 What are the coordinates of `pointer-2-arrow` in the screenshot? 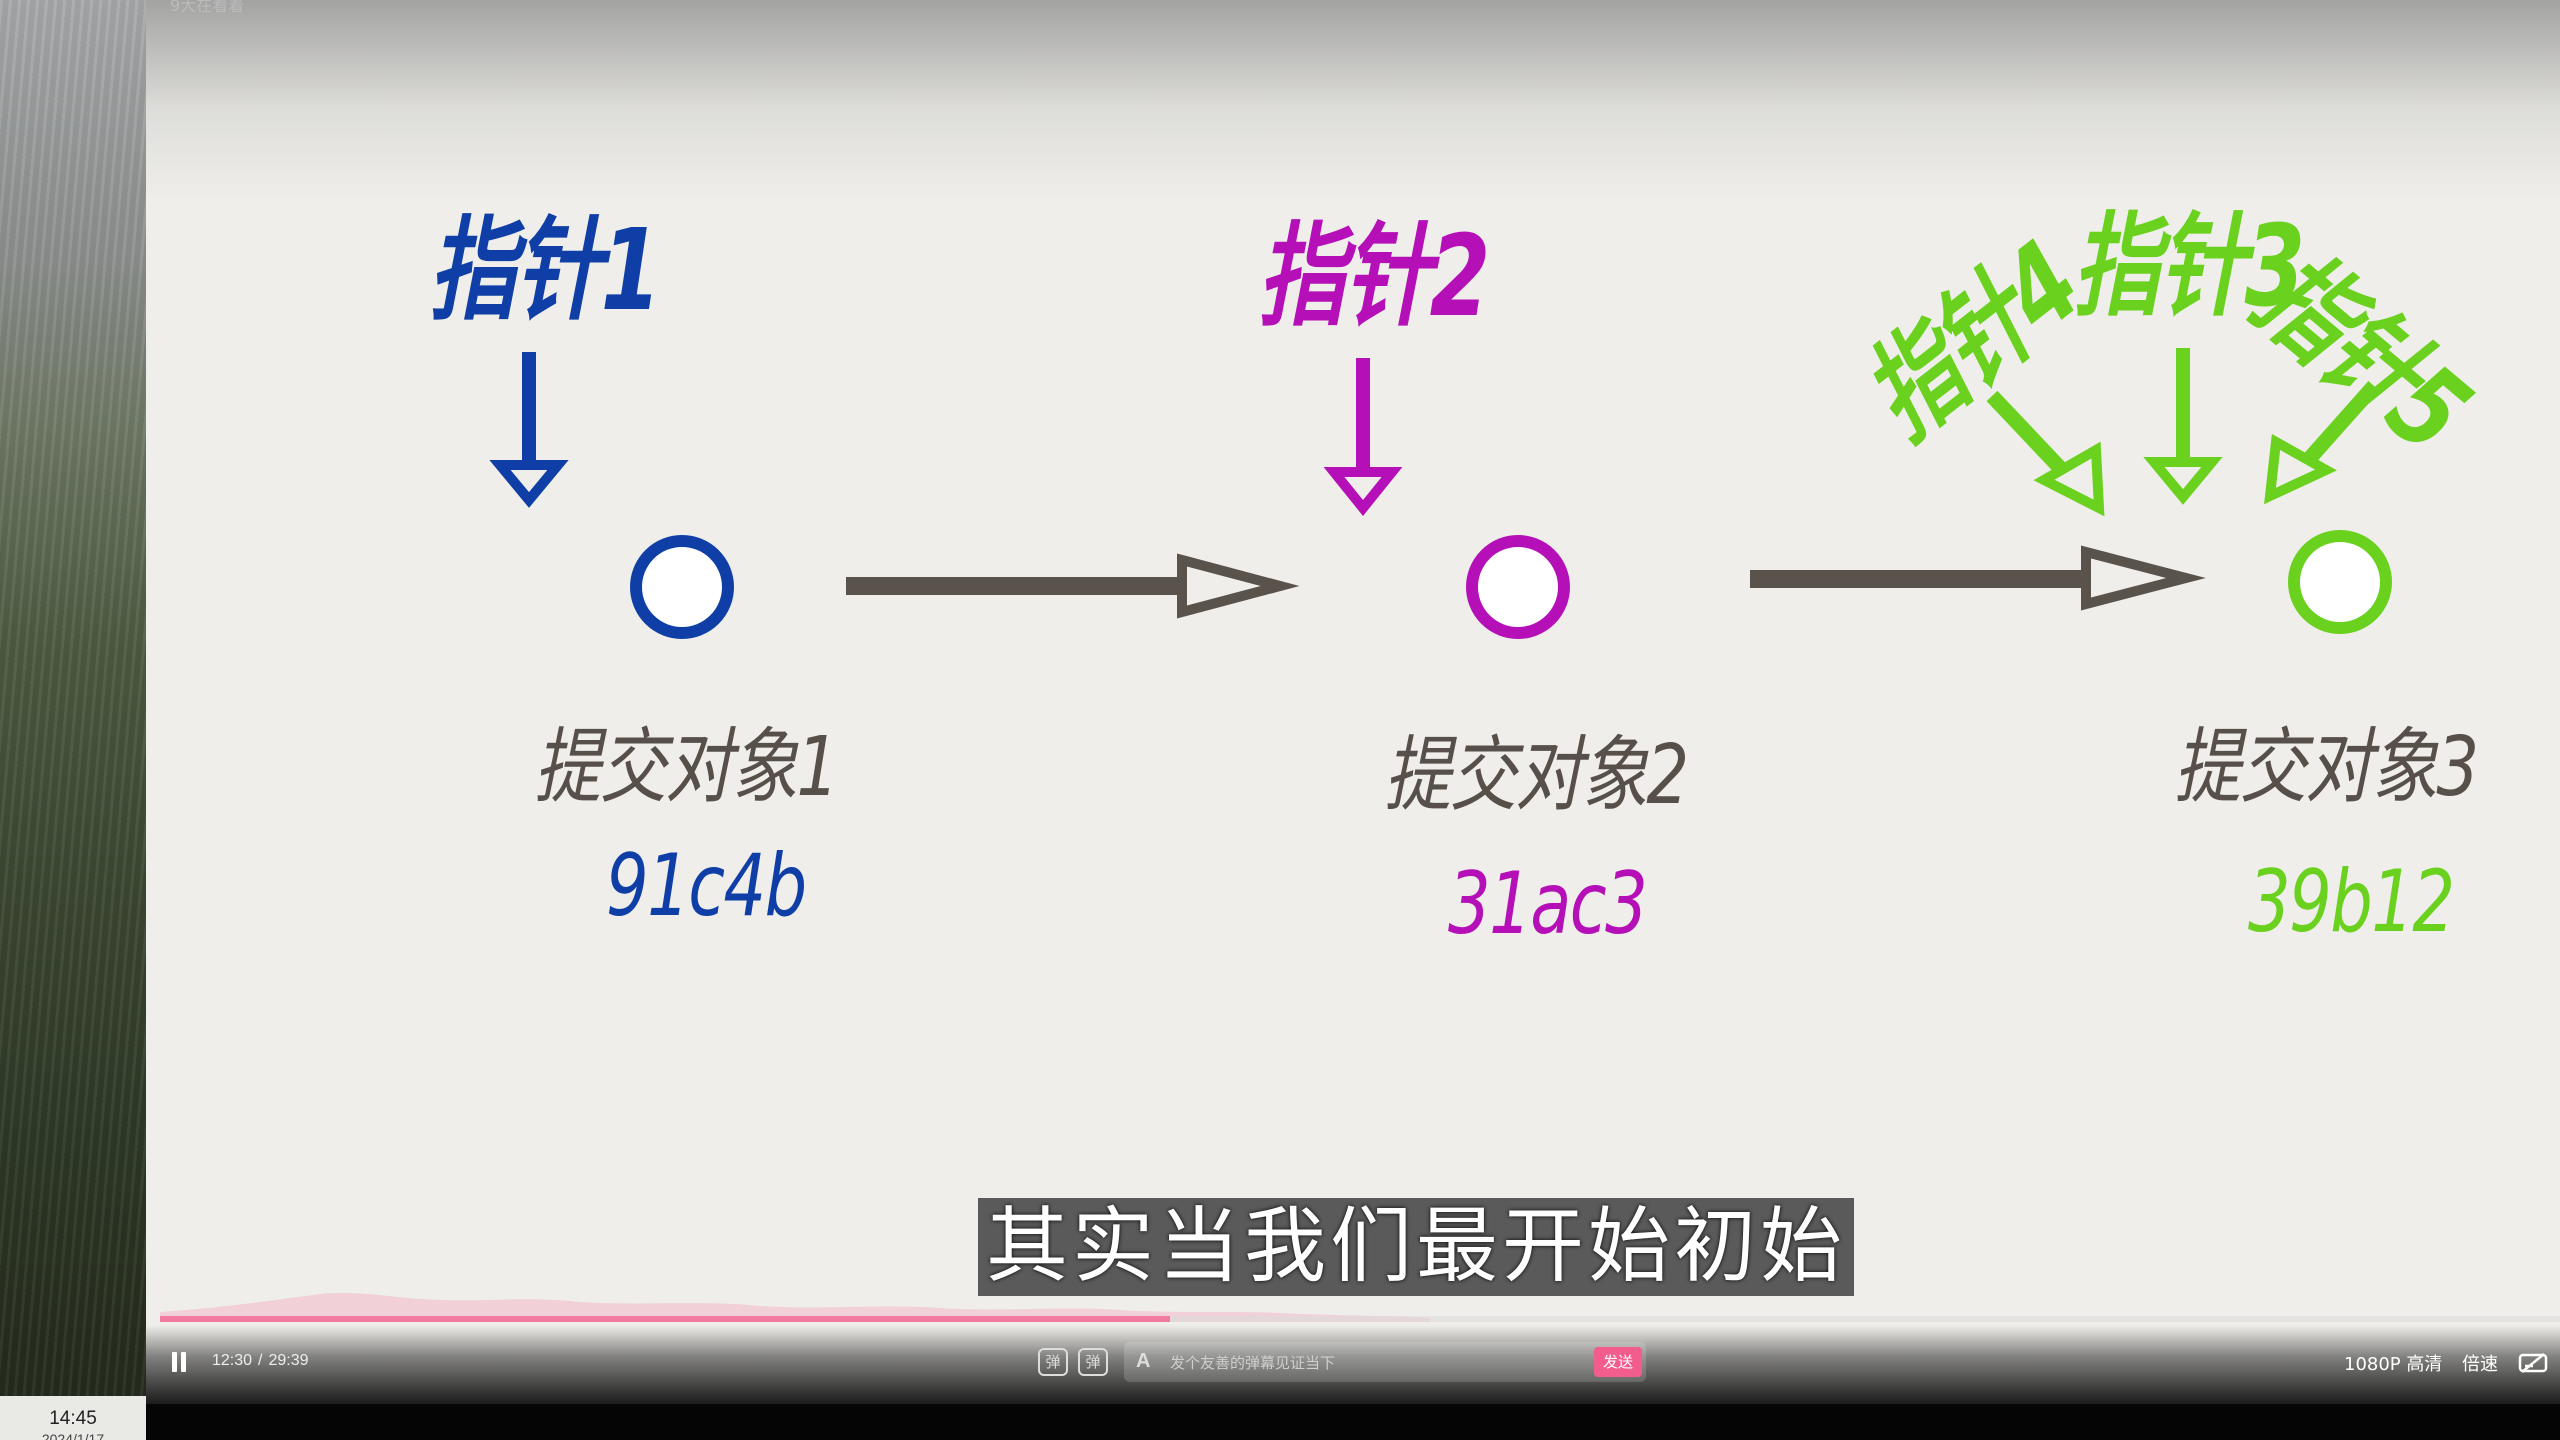 It's located at (1363, 437).